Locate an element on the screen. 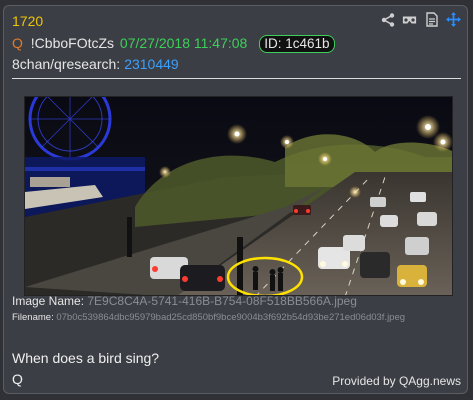 Image resolution: width=473 pixels, height=400 pixels. divider is located at coordinates (236, 78).